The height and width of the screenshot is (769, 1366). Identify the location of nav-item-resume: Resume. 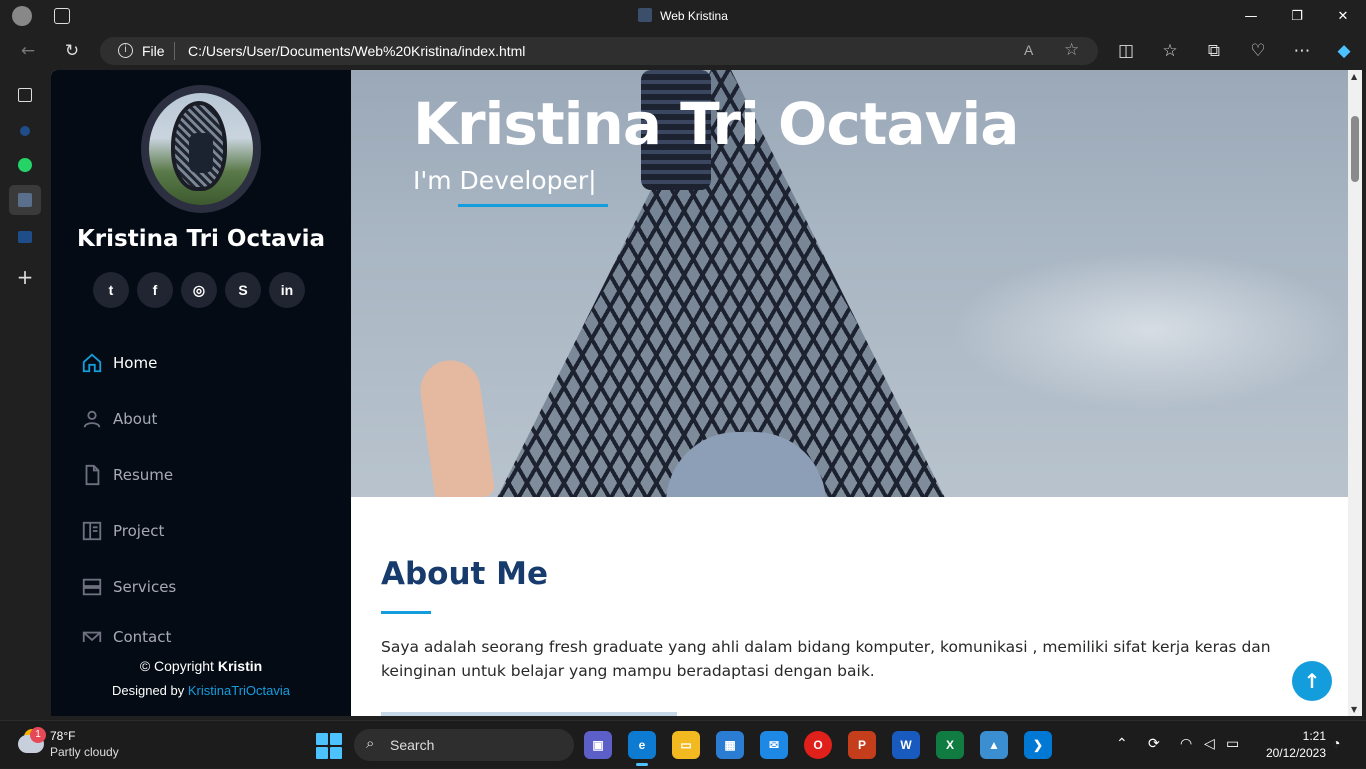
(206, 475).